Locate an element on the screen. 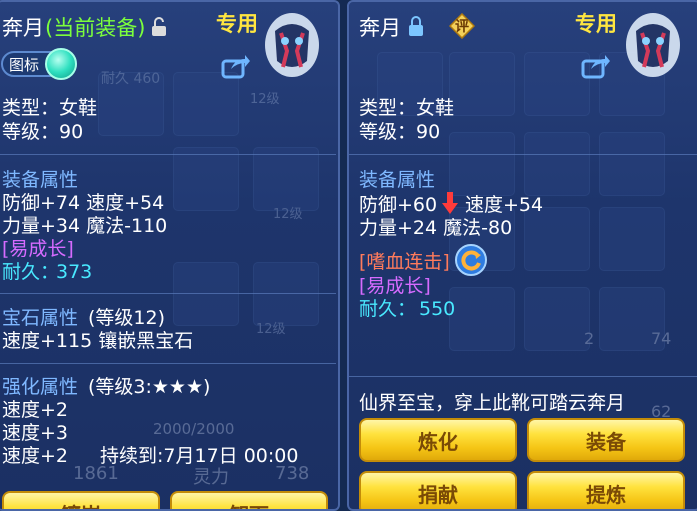 The image size is (697, 511). attr-line: 防御+74 速度+54 is located at coordinates (83, 203).